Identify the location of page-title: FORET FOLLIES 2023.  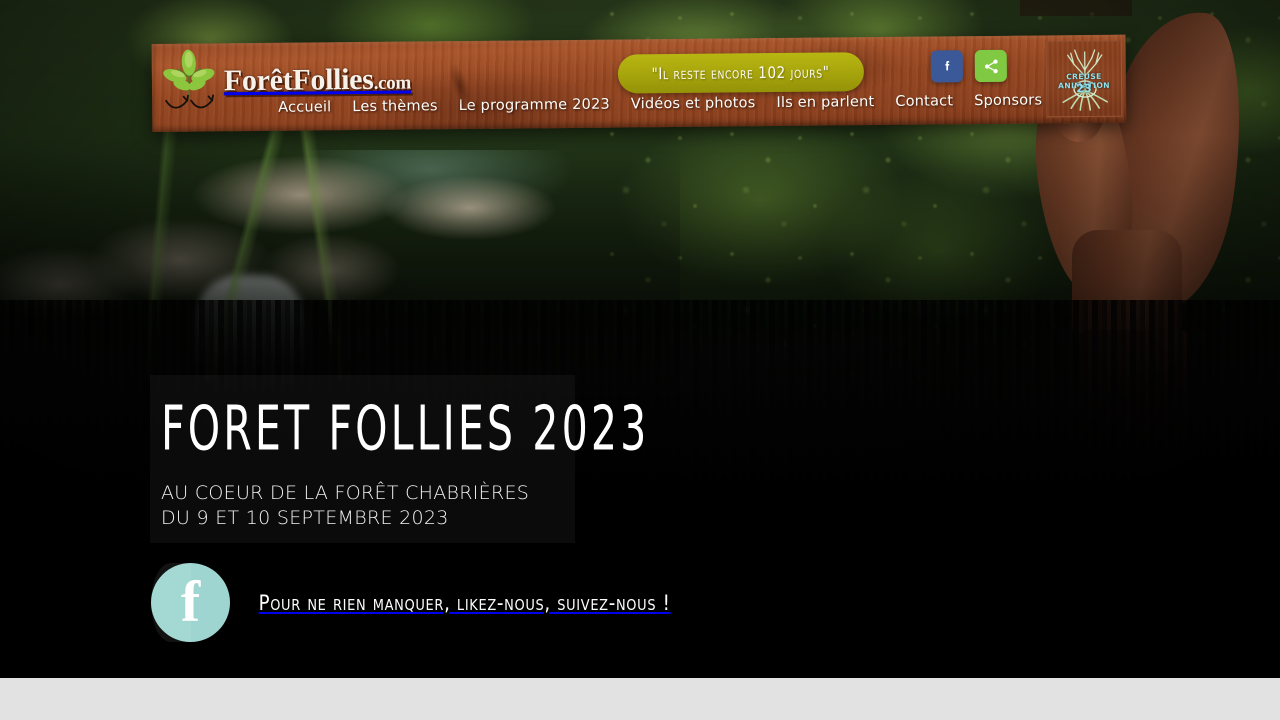
(405, 429).